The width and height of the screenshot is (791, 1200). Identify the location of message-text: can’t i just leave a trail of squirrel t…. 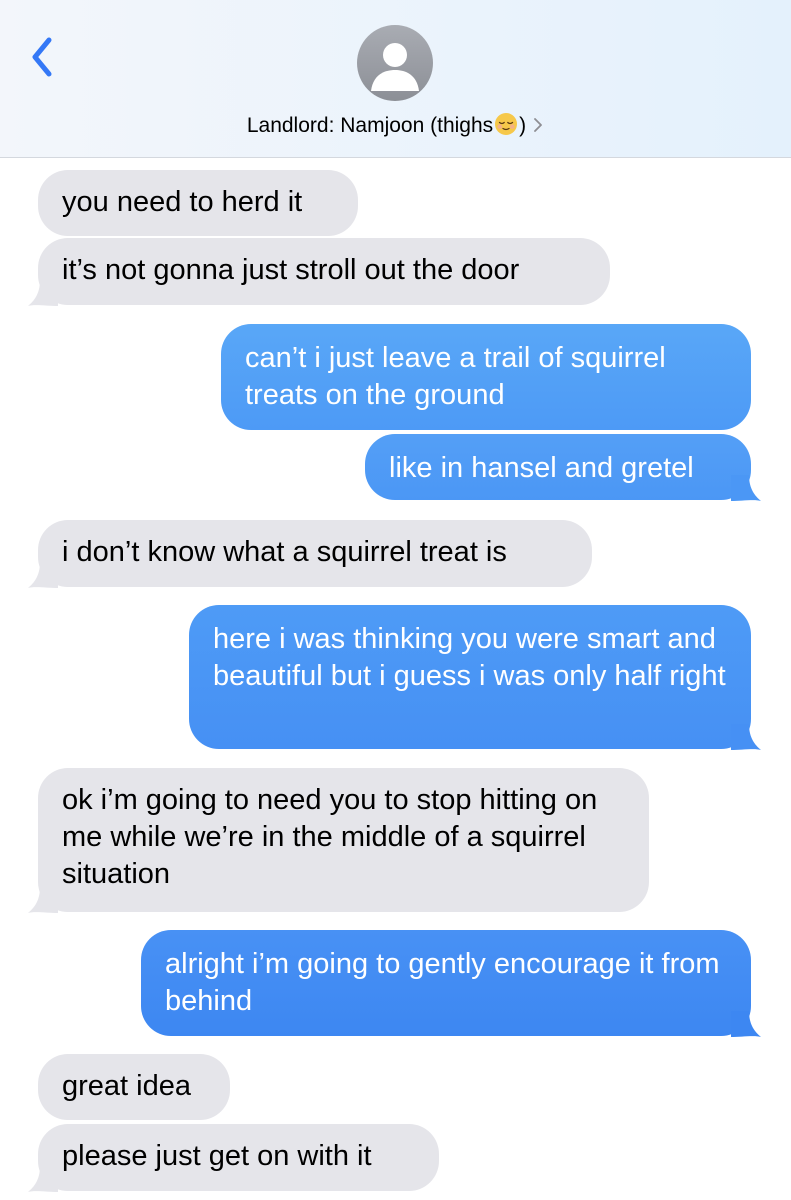
(455, 376).